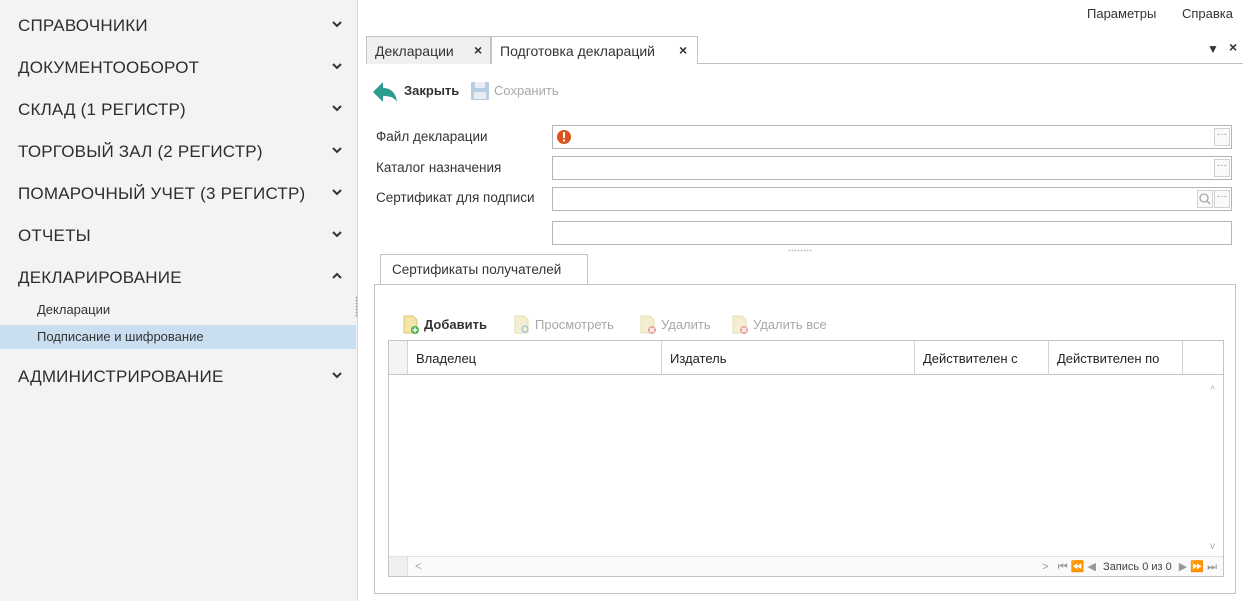 The height and width of the screenshot is (601, 1243). What do you see at coordinates (1222, 199) in the screenshot?
I see `browse-cert-button: ···` at bounding box center [1222, 199].